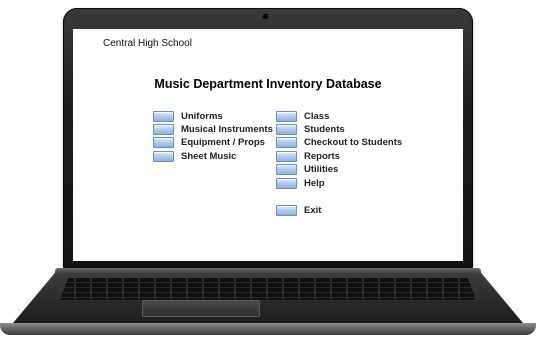  I want to click on menu-label: Help, so click(314, 183).